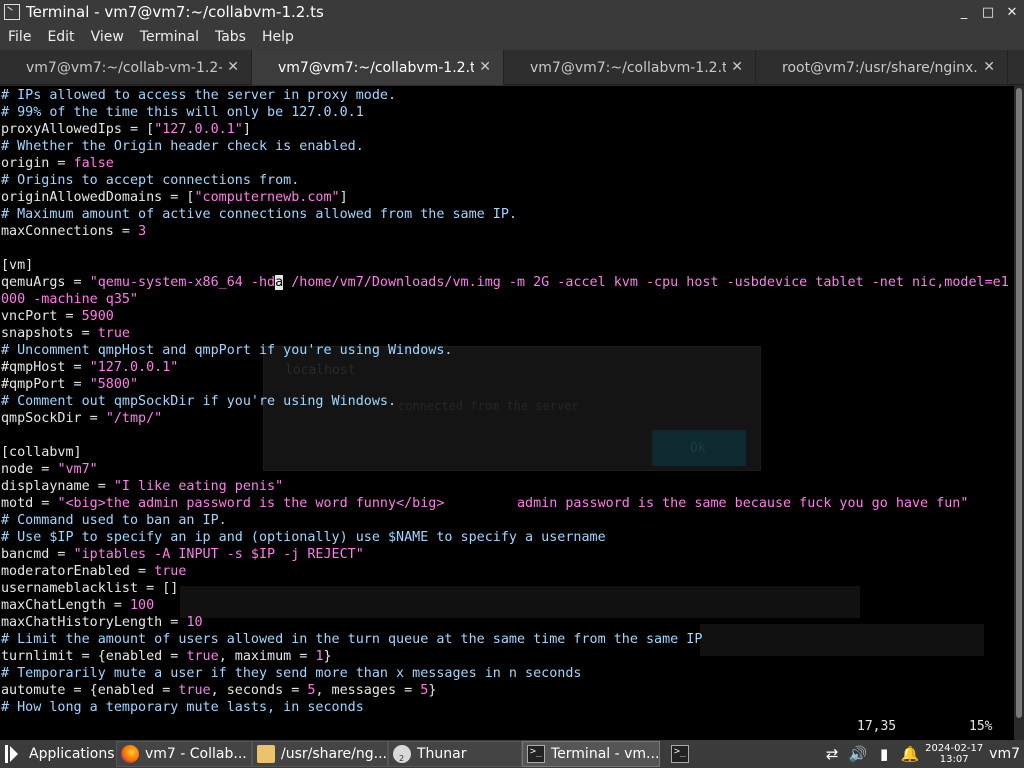  Describe the element at coordinates (505, 622) in the screenshot. I see `terminal-line: maxChatHistoryLength = 10` at that location.